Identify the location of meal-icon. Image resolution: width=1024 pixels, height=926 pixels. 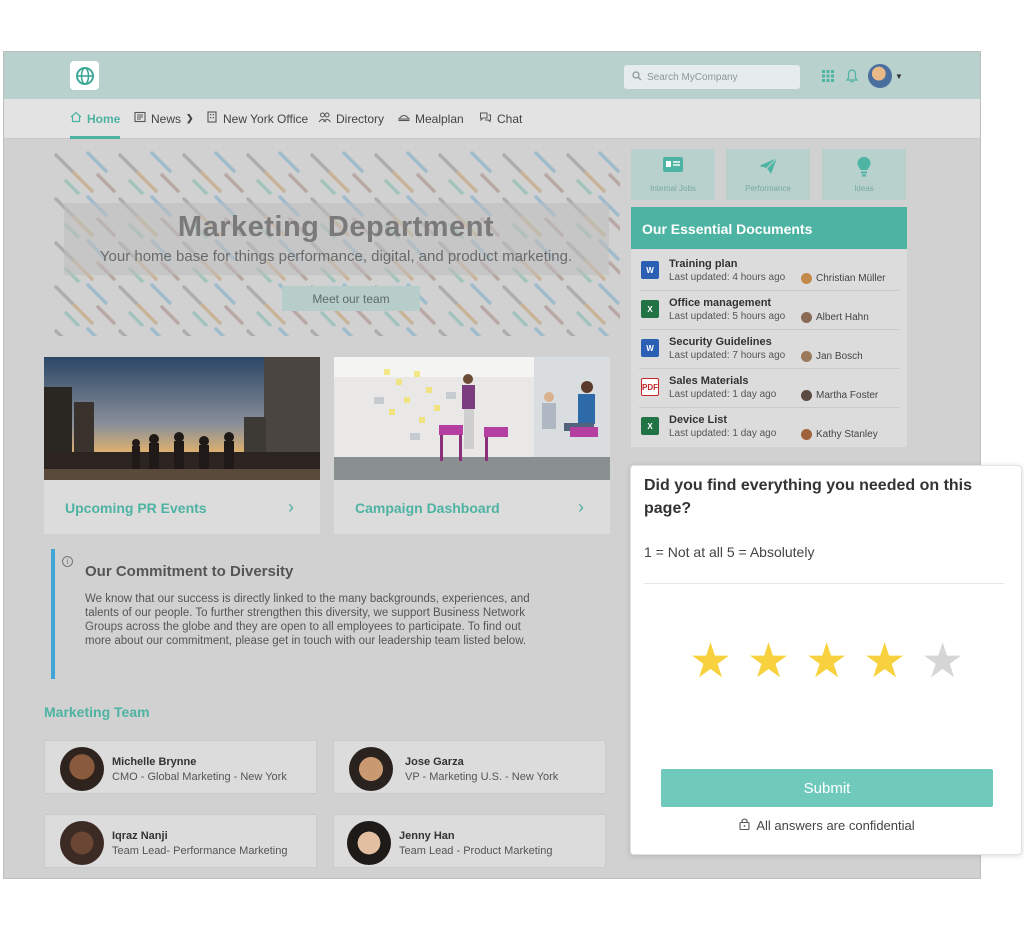
(404, 118).